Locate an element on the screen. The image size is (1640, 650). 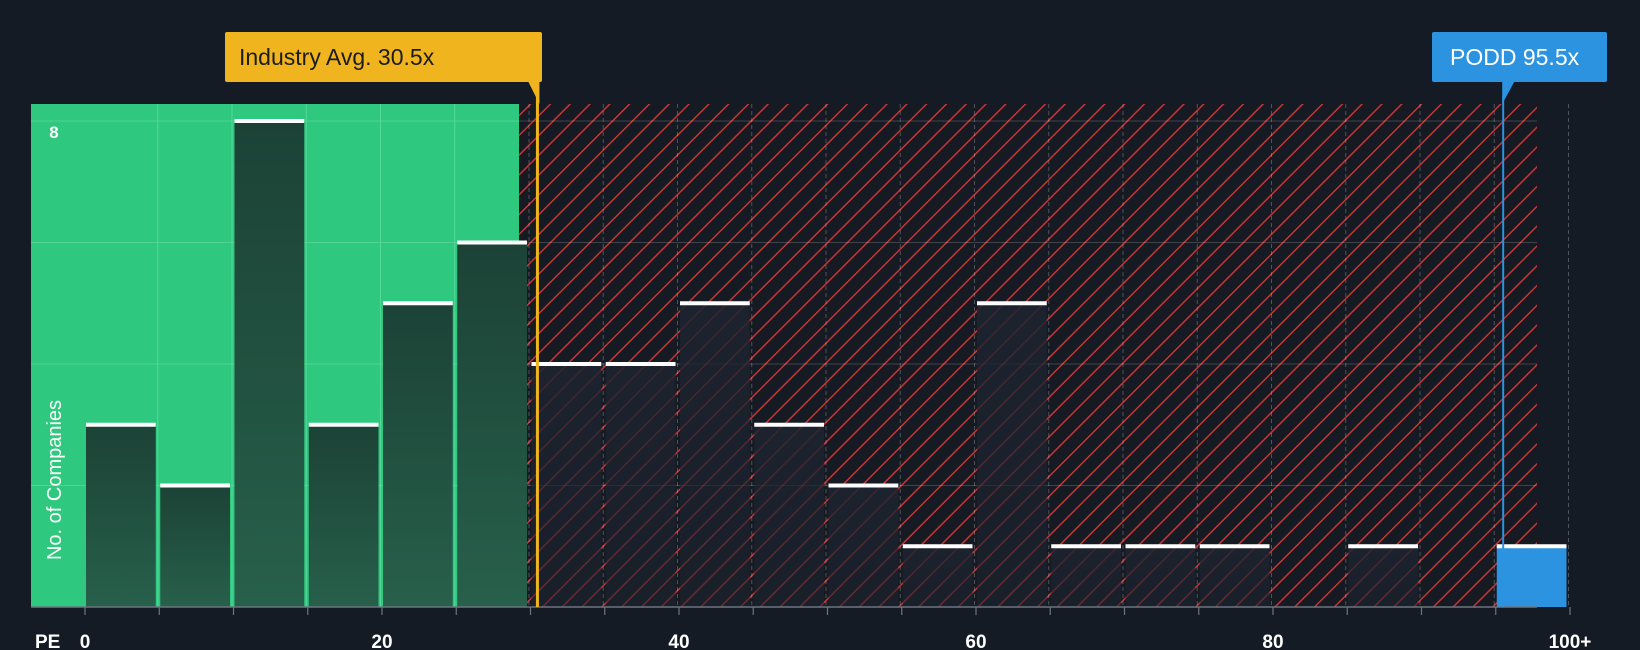
x-axis-label: PE is located at coordinates (47, 641).